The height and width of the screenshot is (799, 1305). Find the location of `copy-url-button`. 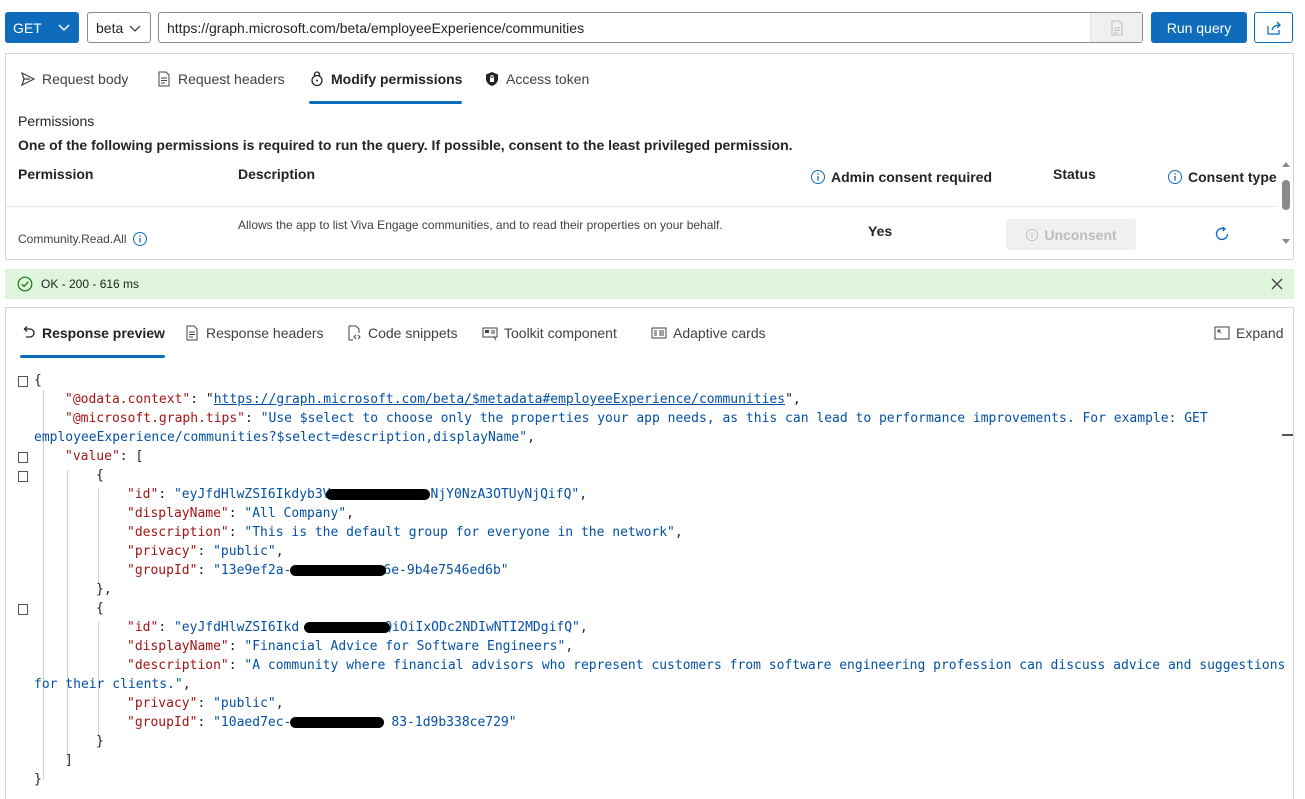

copy-url-button is located at coordinates (1116, 27).